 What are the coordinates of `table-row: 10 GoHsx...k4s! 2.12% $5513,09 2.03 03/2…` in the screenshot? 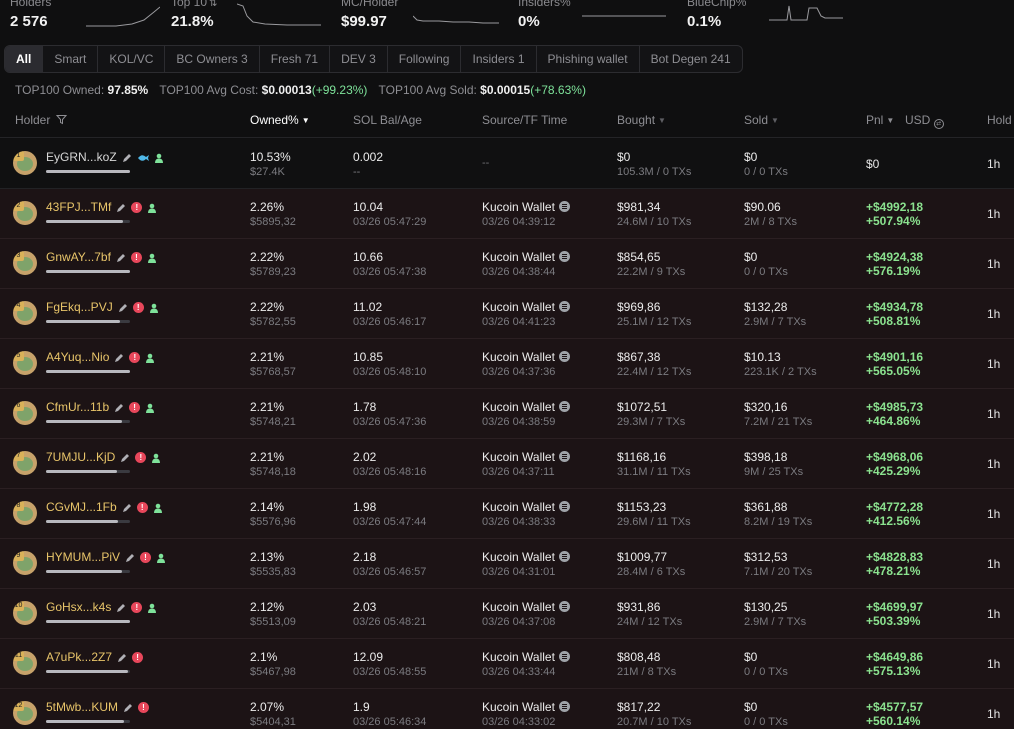 It's located at (507, 614).